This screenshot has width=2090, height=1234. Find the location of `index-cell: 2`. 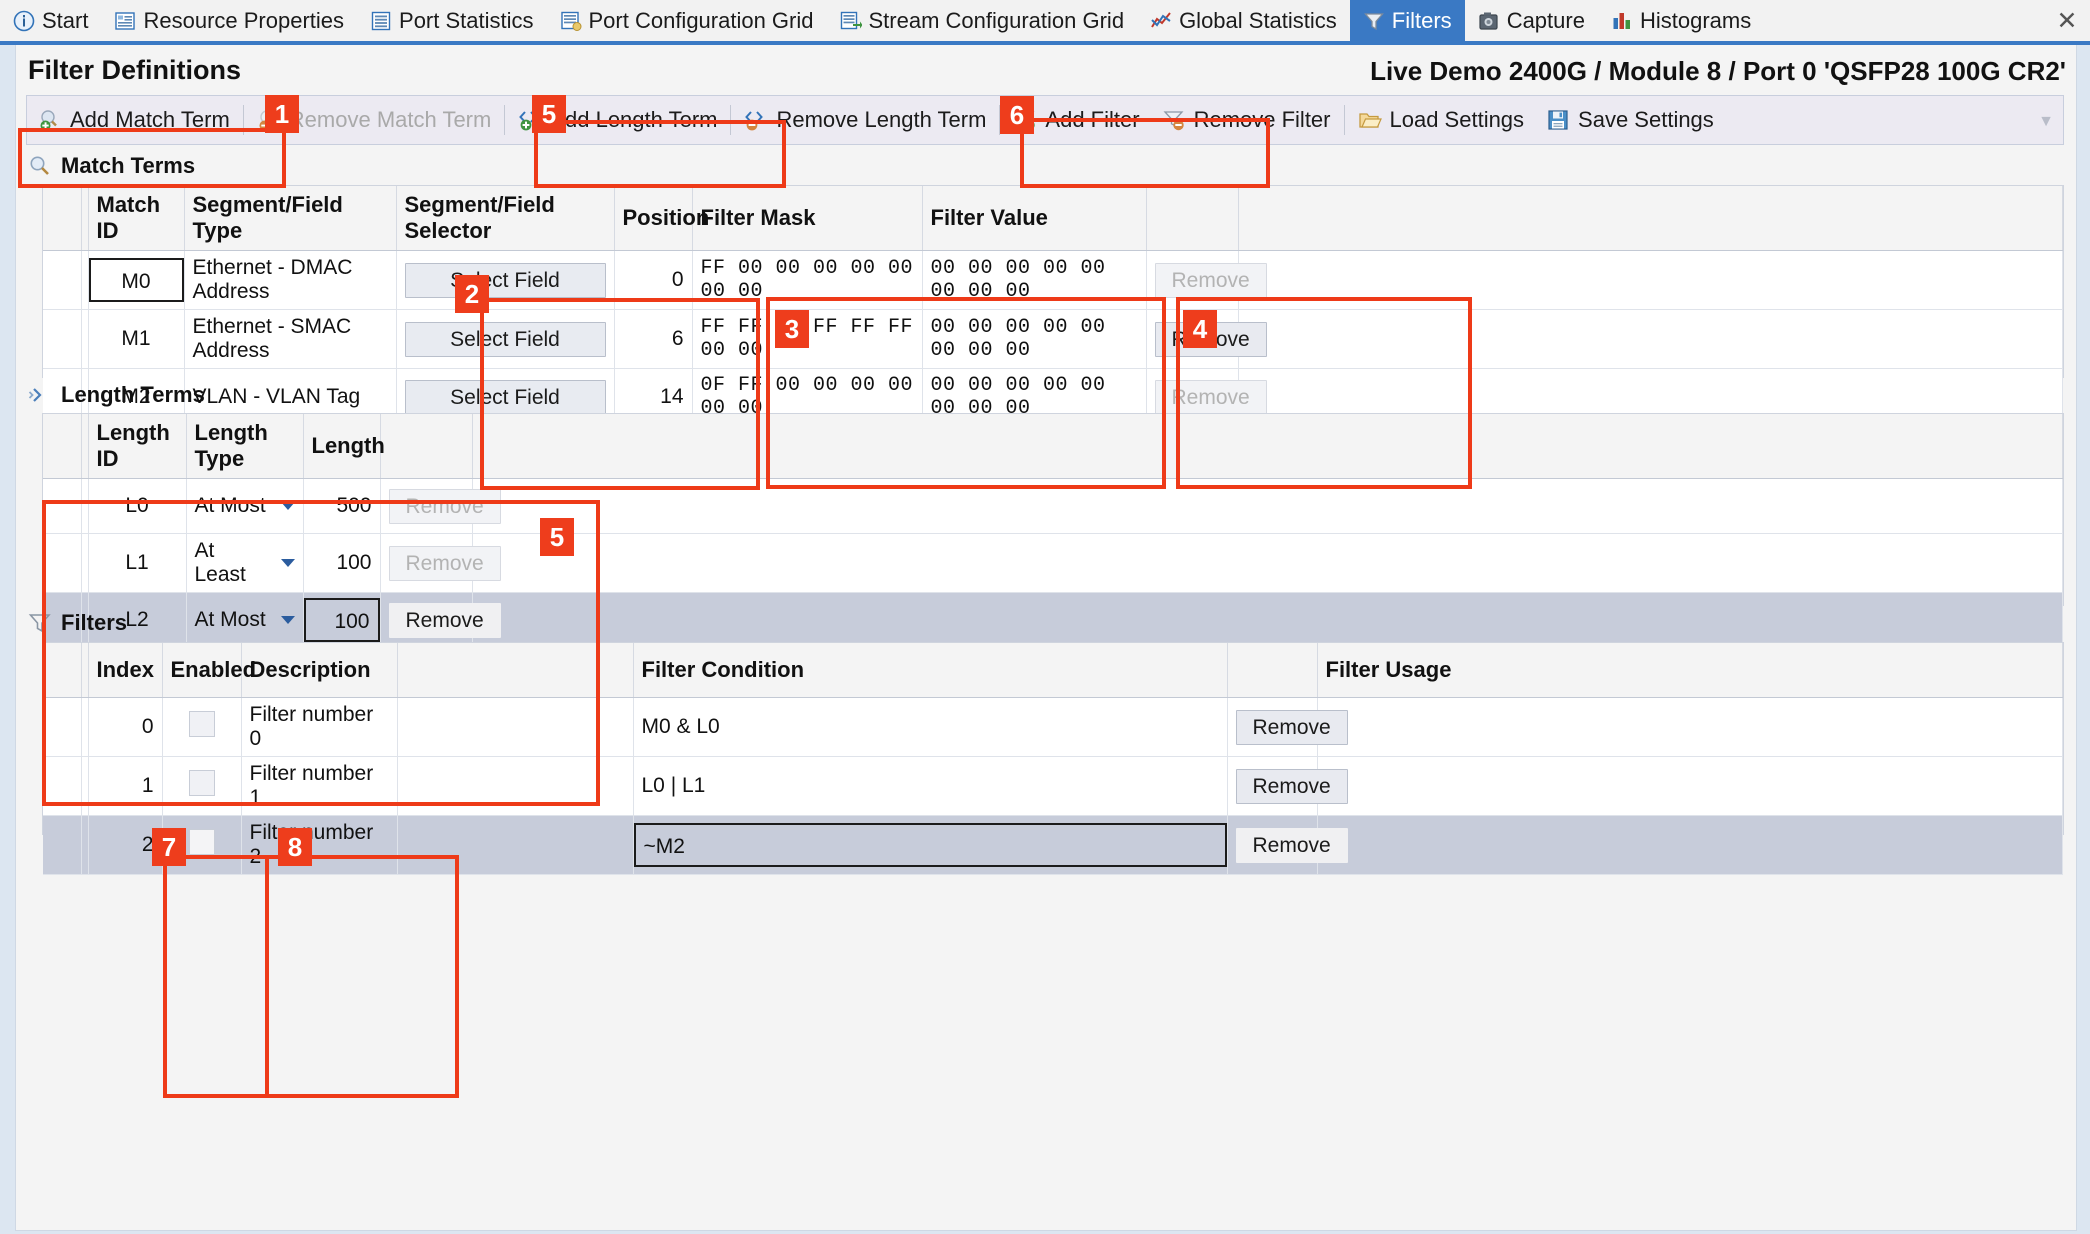

index-cell: 2 is located at coordinates (125, 845).